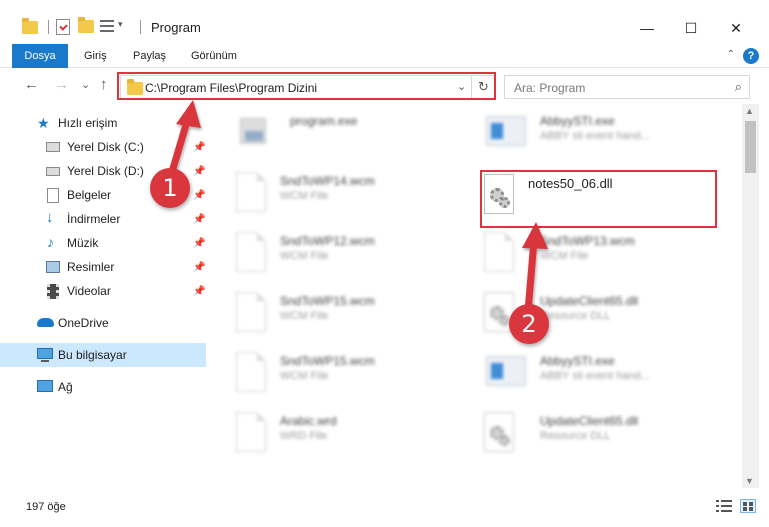 The width and height of the screenshot is (769, 527). I want to click on step-2-badge: 2, so click(529, 324).